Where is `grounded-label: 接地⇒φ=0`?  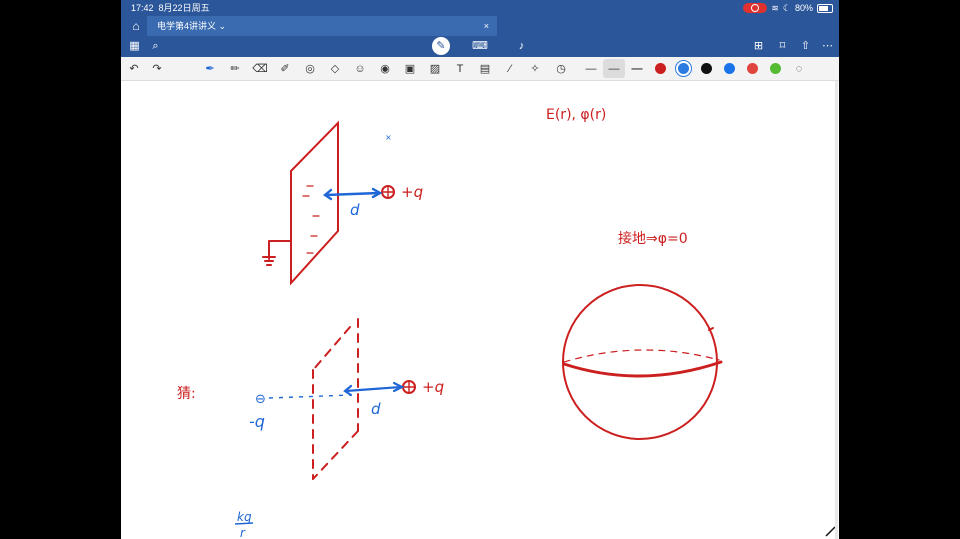
grounded-label: 接地⇒φ=0 is located at coordinates (653, 238).